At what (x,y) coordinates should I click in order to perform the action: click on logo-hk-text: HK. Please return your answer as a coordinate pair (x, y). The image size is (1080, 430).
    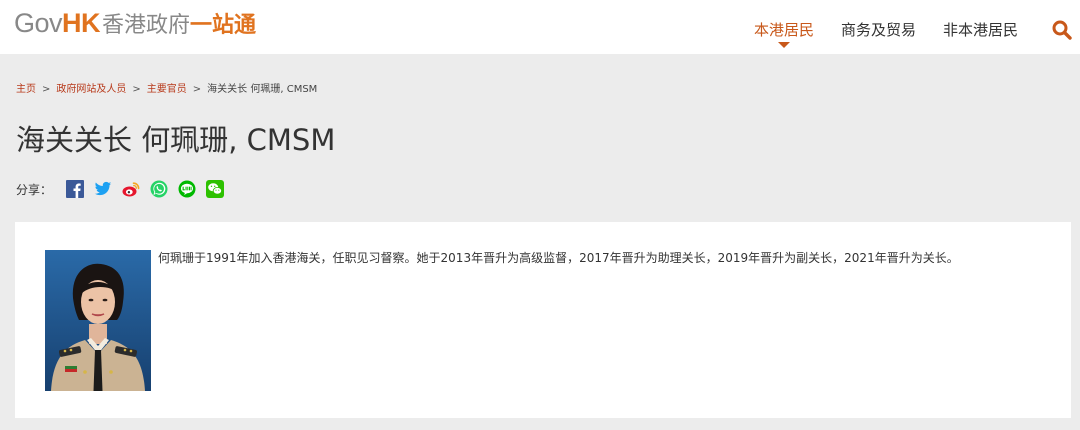
    Looking at the image, I should click on (81, 23).